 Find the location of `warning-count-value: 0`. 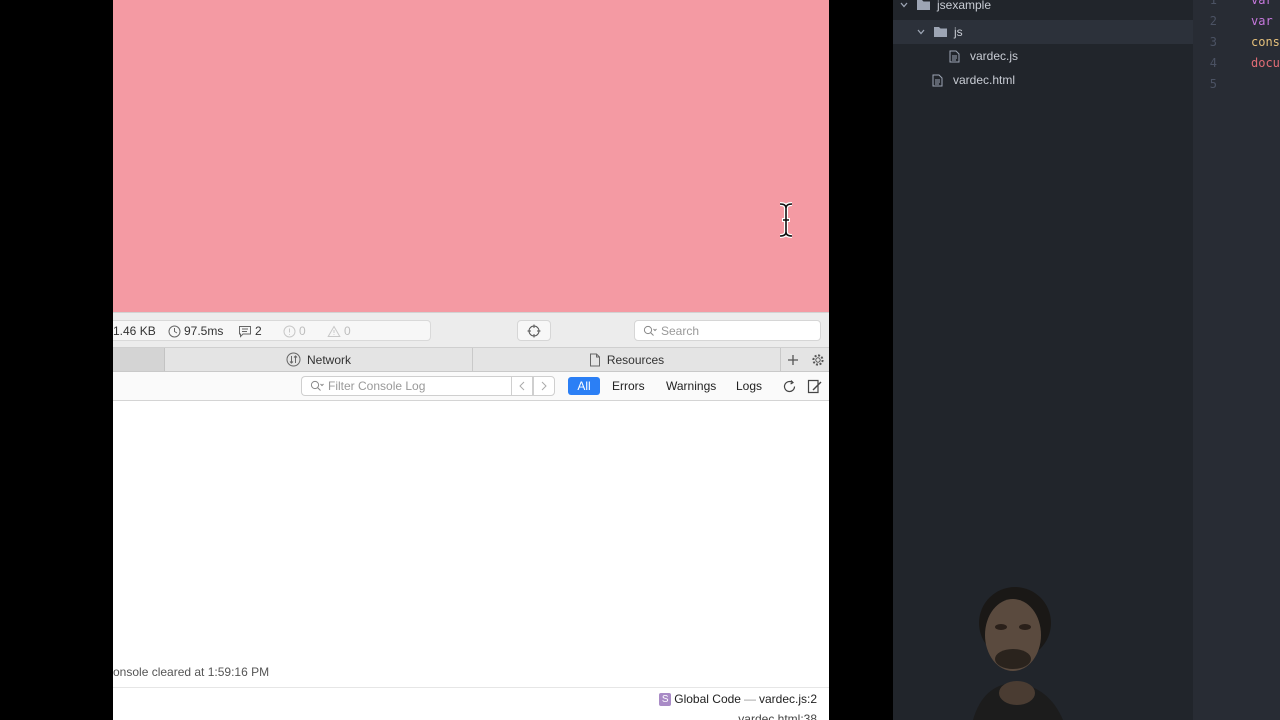

warning-count-value: 0 is located at coordinates (347, 331).